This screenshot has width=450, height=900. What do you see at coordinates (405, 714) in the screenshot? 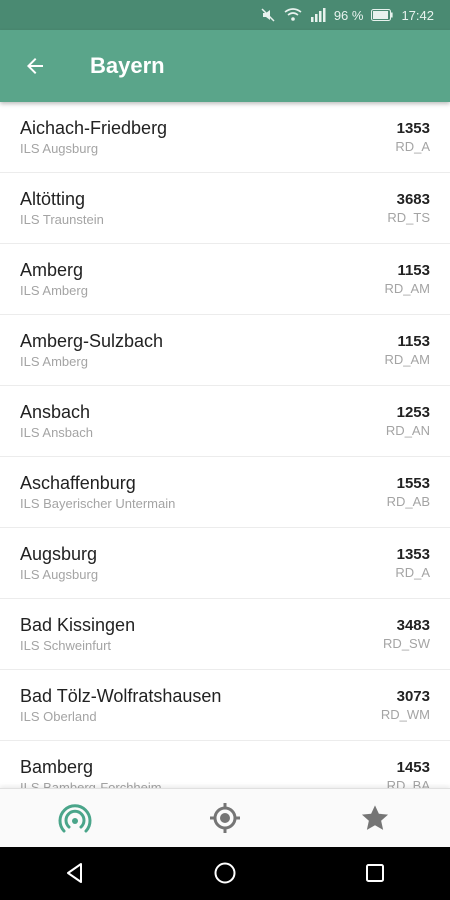
I see `item-code-label: RD_WM` at bounding box center [405, 714].